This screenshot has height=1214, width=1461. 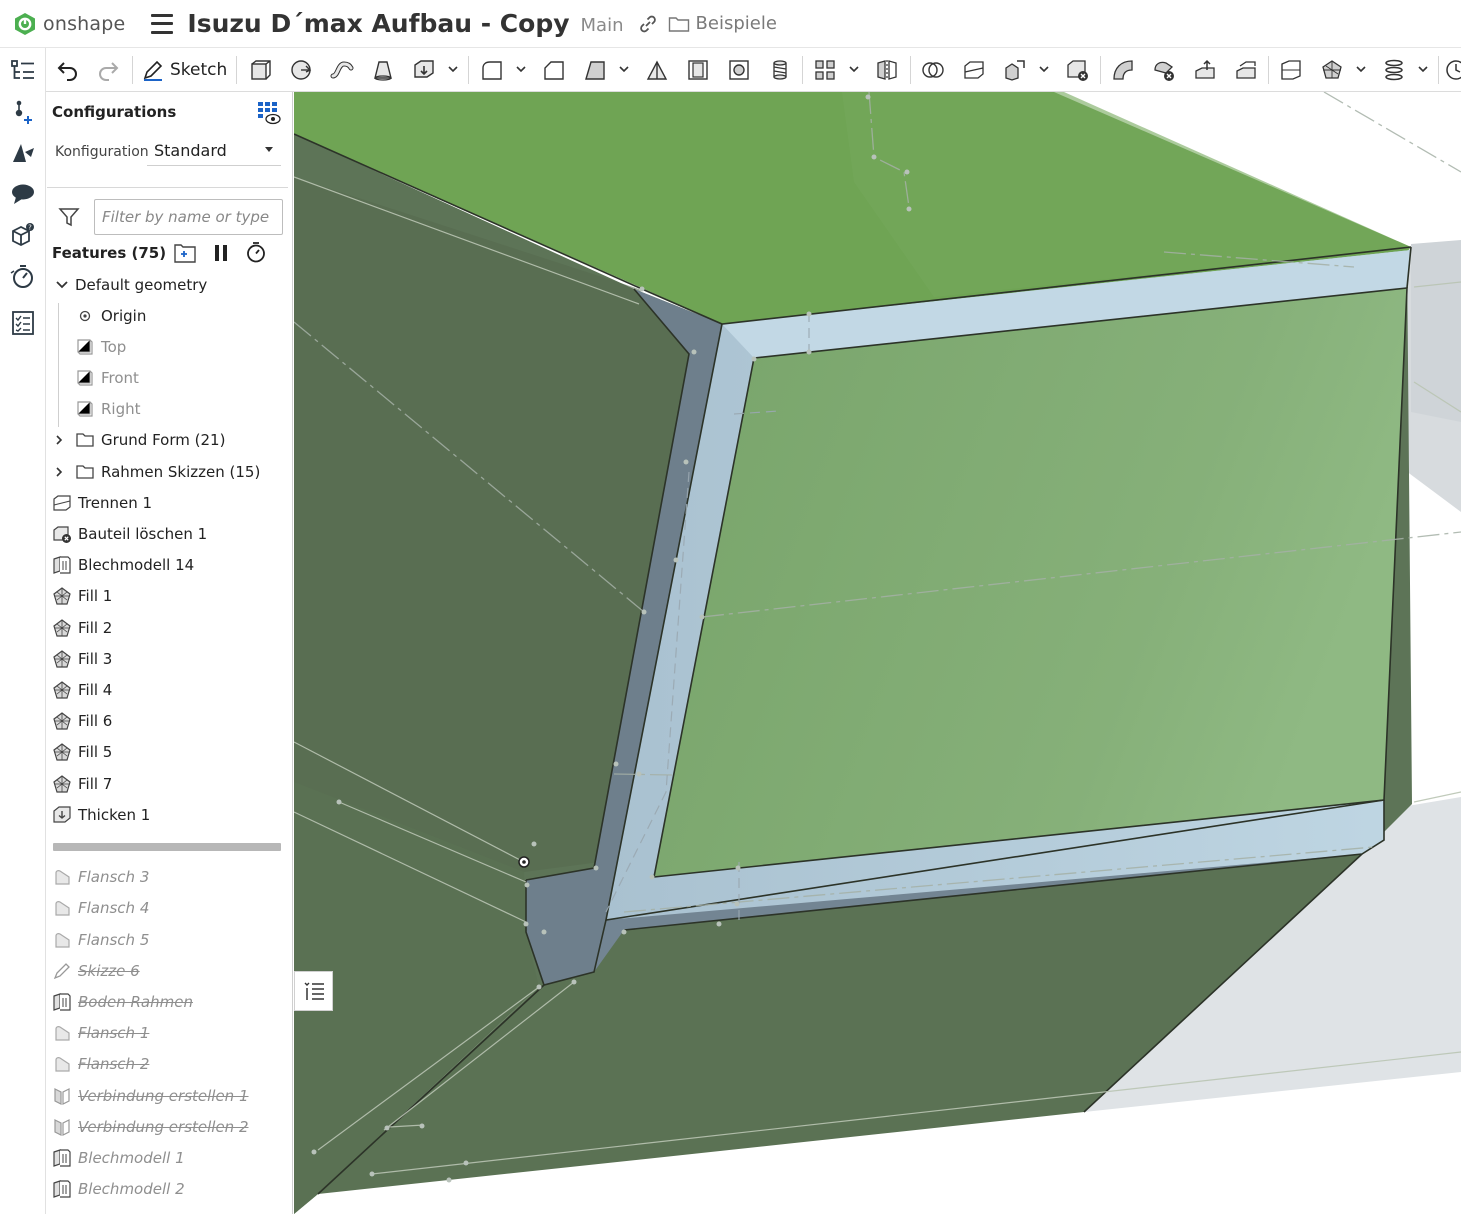 What do you see at coordinates (95, 628) in the screenshot?
I see `tree-item-label: Fill 2` at bounding box center [95, 628].